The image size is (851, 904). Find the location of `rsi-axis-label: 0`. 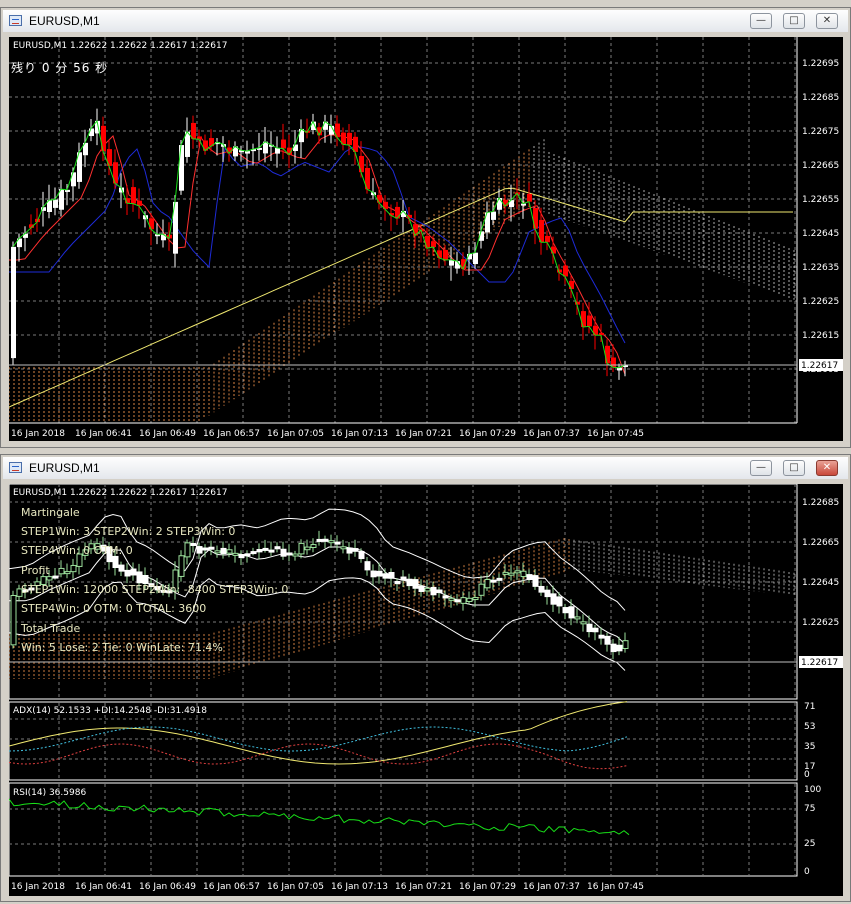

rsi-axis-label: 0 is located at coordinates (807, 872).